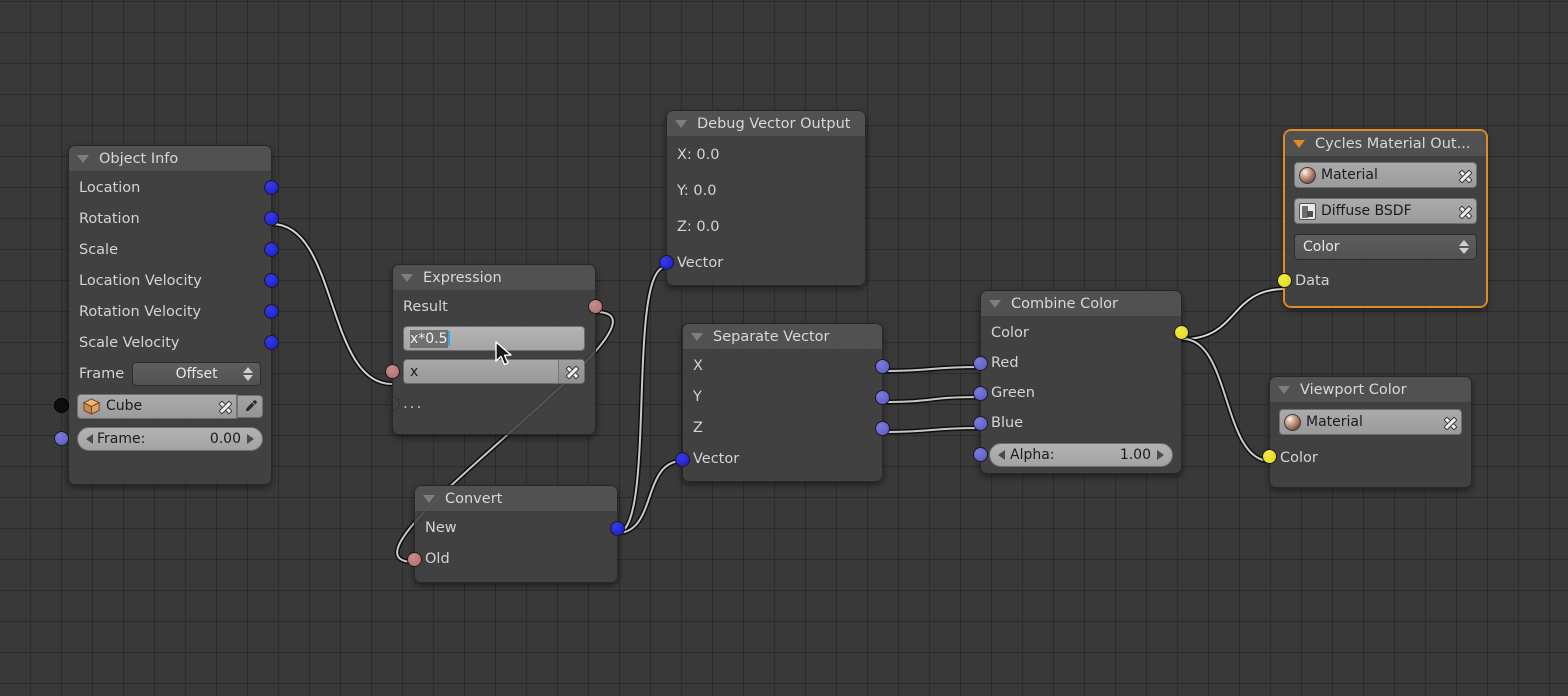 This screenshot has width=1568, height=696. I want to click on eyedropper-icon, so click(251, 405).